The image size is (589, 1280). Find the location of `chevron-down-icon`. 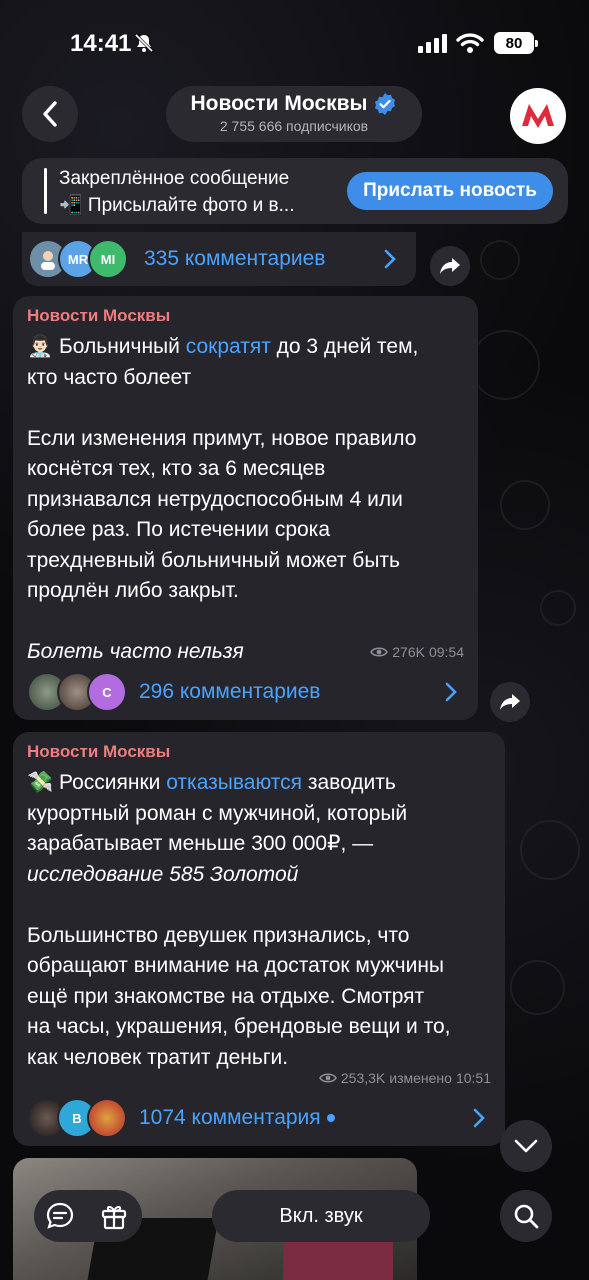

chevron-down-icon is located at coordinates (526, 1146).